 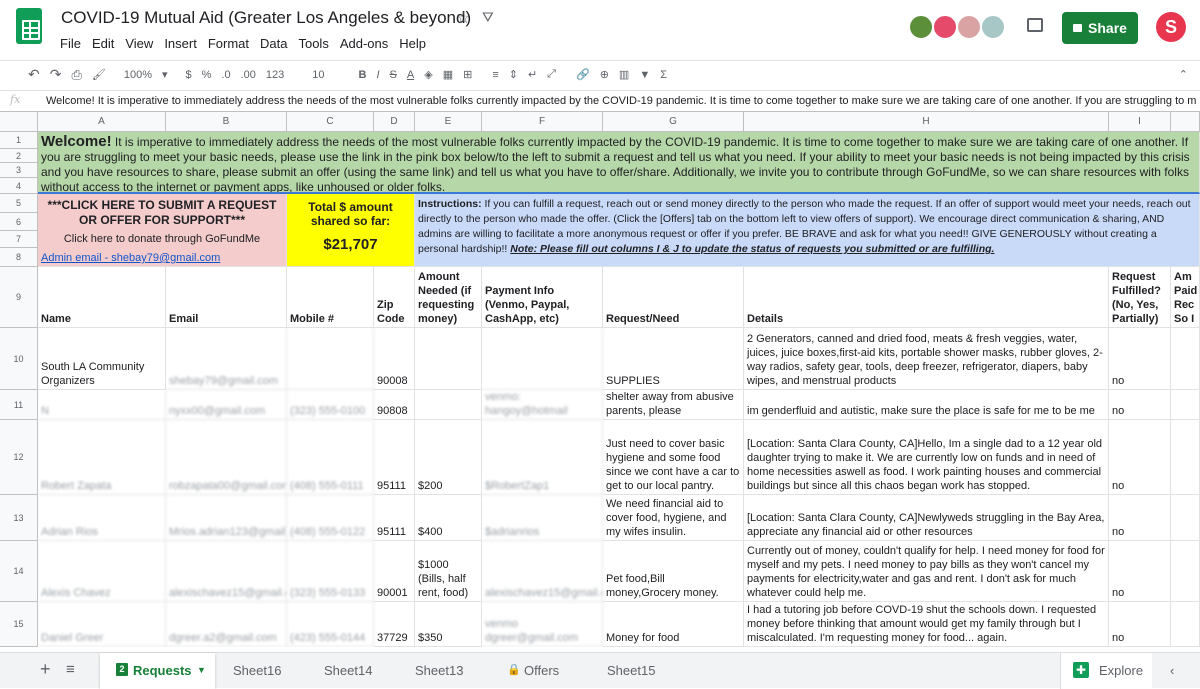 I want to click on sheet-list-icon: ≡, so click(x=70, y=669).